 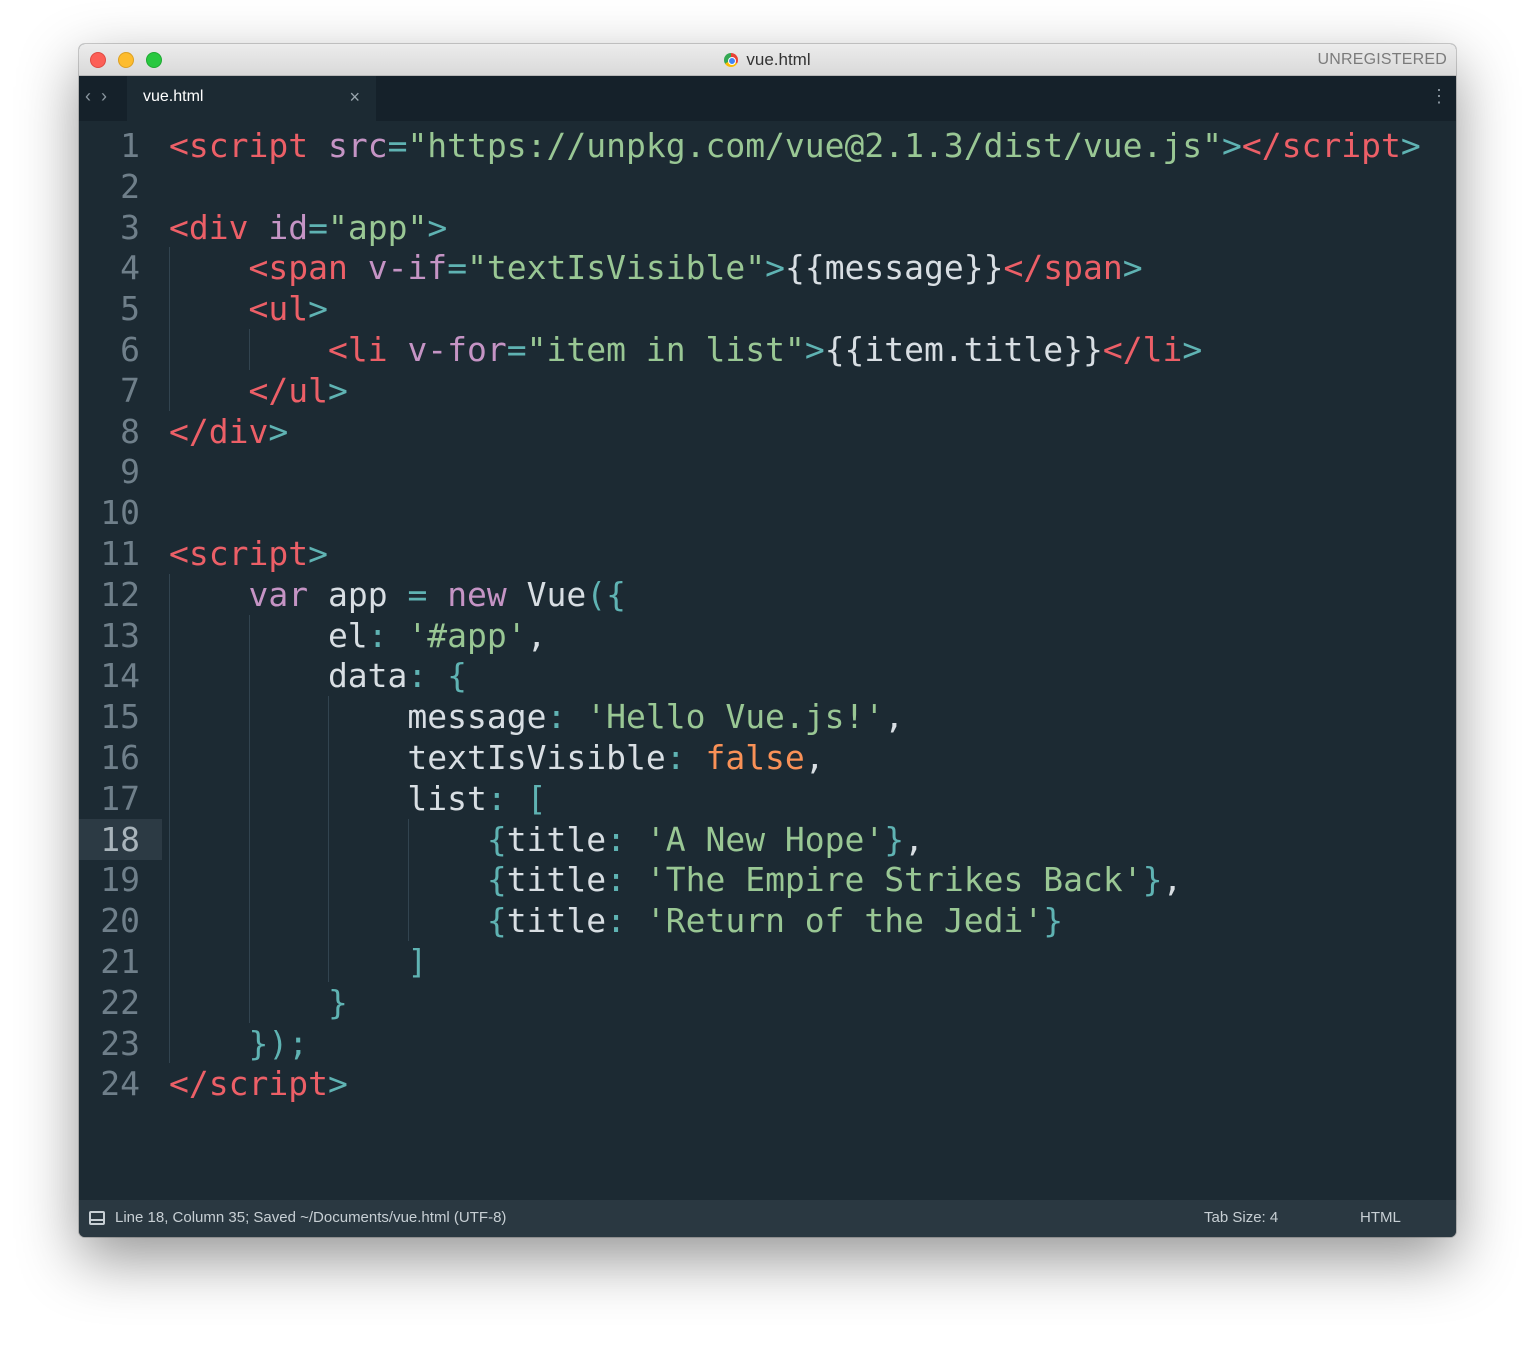 I want to click on line-number: 18, so click(x=120, y=839).